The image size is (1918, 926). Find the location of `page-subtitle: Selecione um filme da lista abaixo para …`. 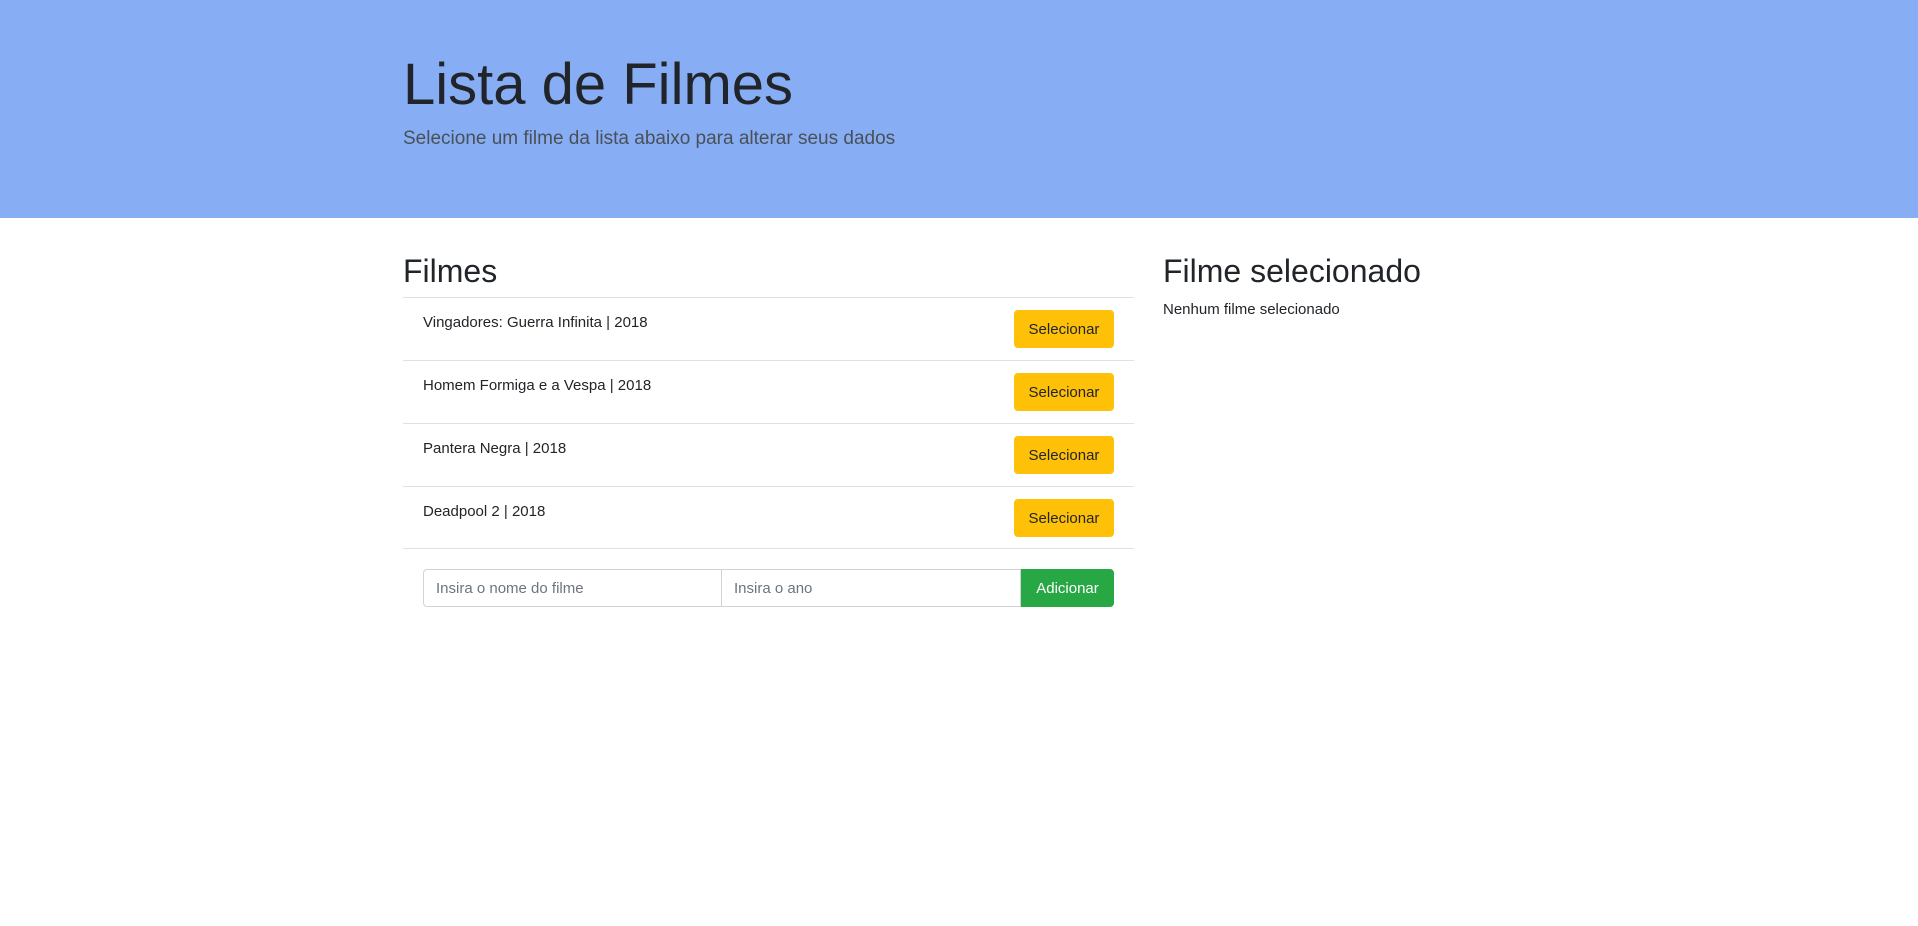

page-subtitle: Selecione um filme da lista abaixo para … is located at coordinates (649, 138).